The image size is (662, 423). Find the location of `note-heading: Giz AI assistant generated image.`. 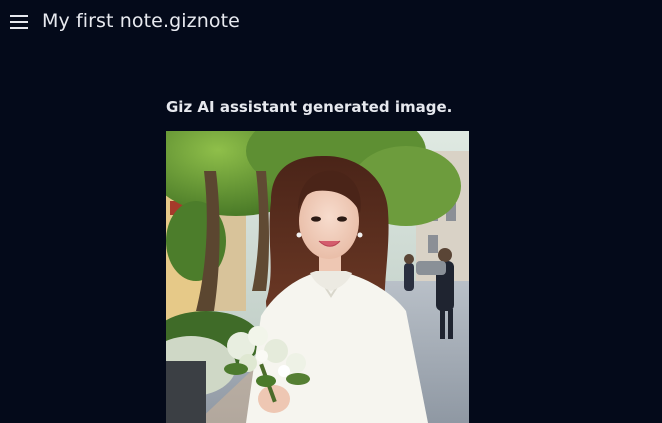

note-heading: Giz AI assistant generated image. is located at coordinates (309, 107).